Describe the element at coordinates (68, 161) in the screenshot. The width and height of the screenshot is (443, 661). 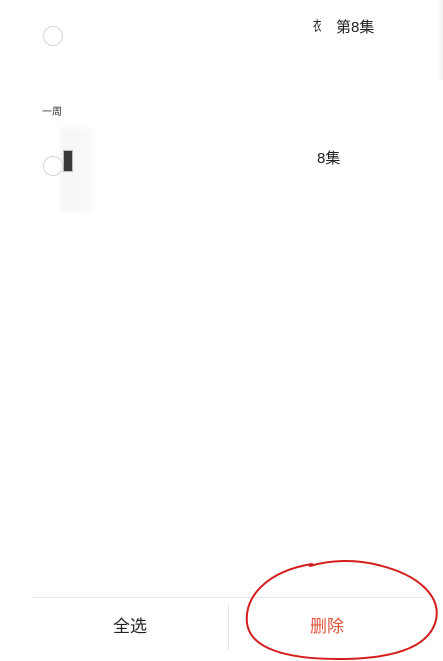
I see `thumbnail-image` at that location.